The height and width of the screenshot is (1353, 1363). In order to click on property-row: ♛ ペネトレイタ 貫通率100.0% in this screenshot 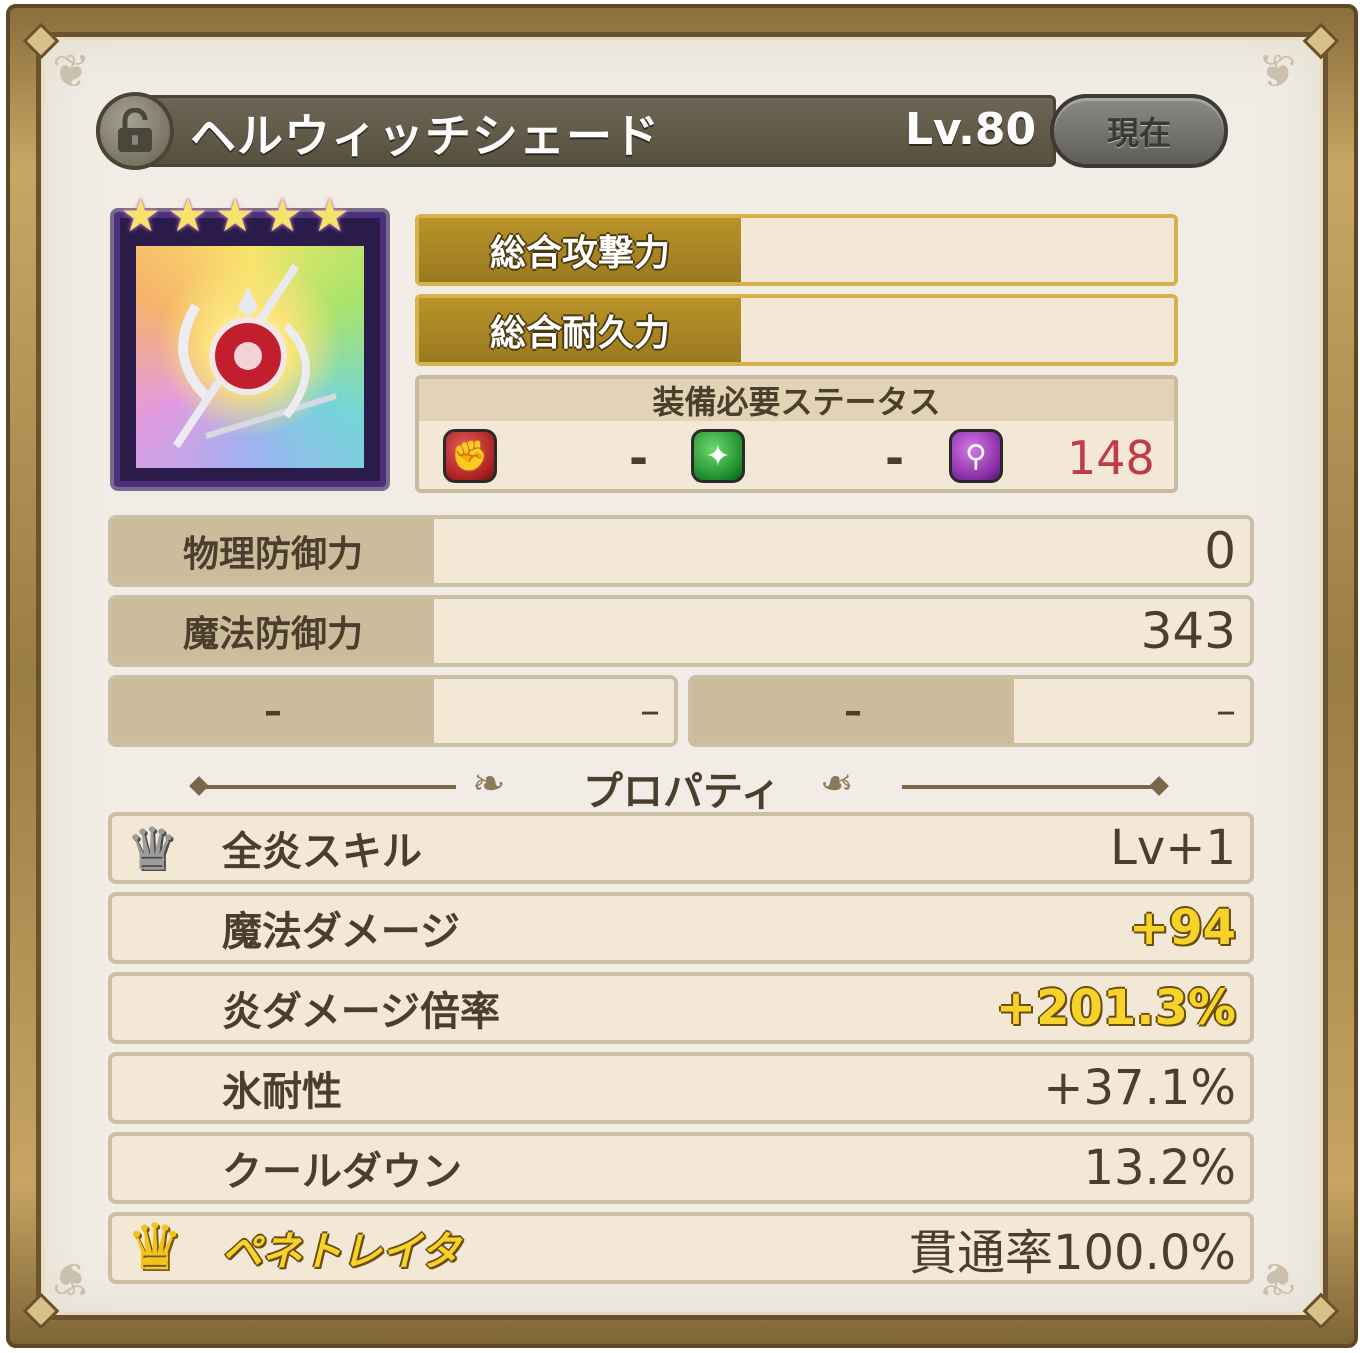, I will do `click(681, 1248)`.